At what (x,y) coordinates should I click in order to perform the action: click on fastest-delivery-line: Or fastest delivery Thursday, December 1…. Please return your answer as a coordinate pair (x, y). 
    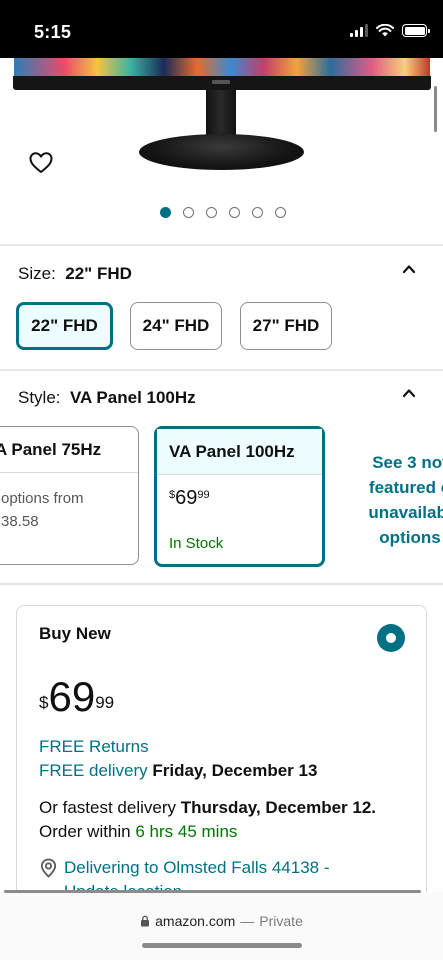
    Looking at the image, I should click on (208, 807).